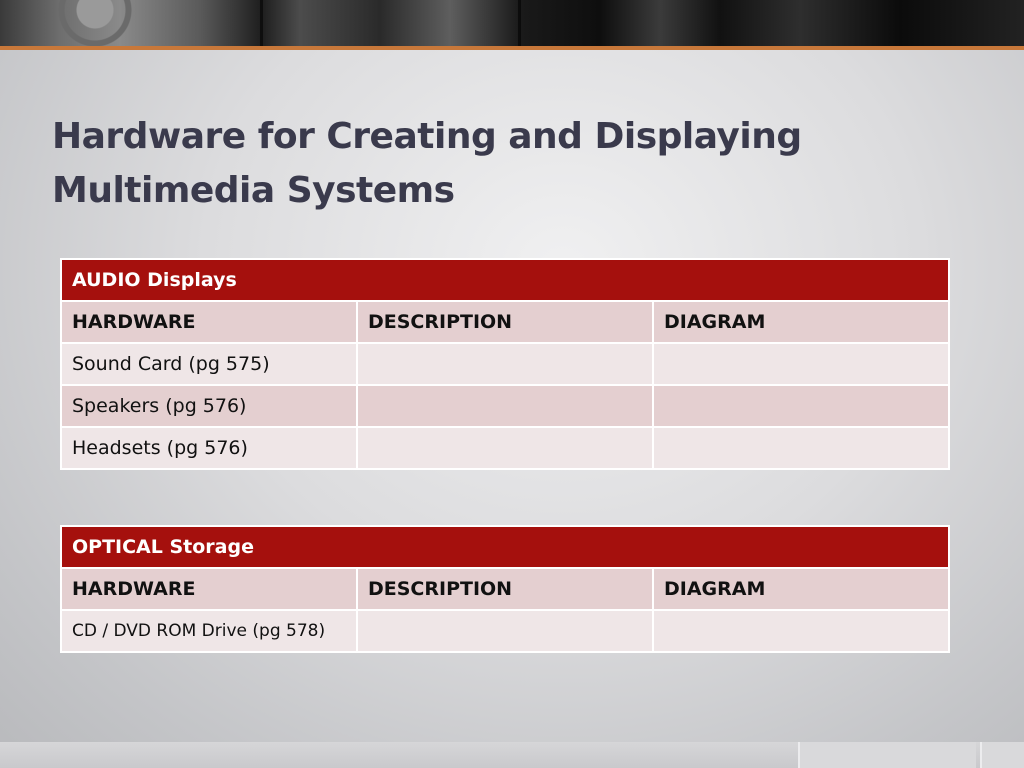 The height and width of the screenshot is (768, 1024). Describe the element at coordinates (512, 48) in the screenshot. I see `accent-line` at that location.